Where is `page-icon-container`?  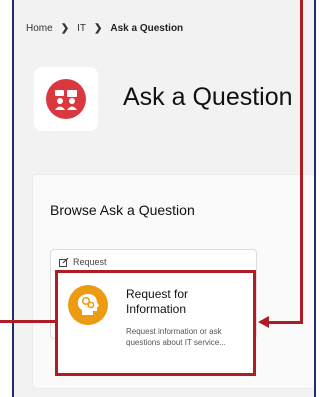
page-icon-container is located at coordinates (66, 99).